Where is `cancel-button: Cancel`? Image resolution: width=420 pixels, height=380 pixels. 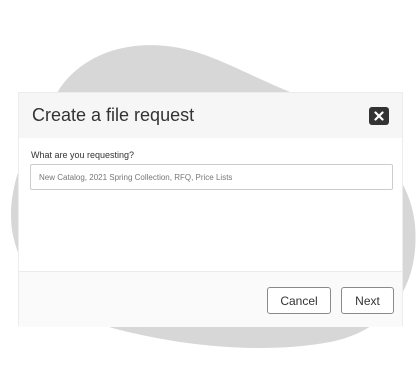 cancel-button: Cancel is located at coordinates (299, 300).